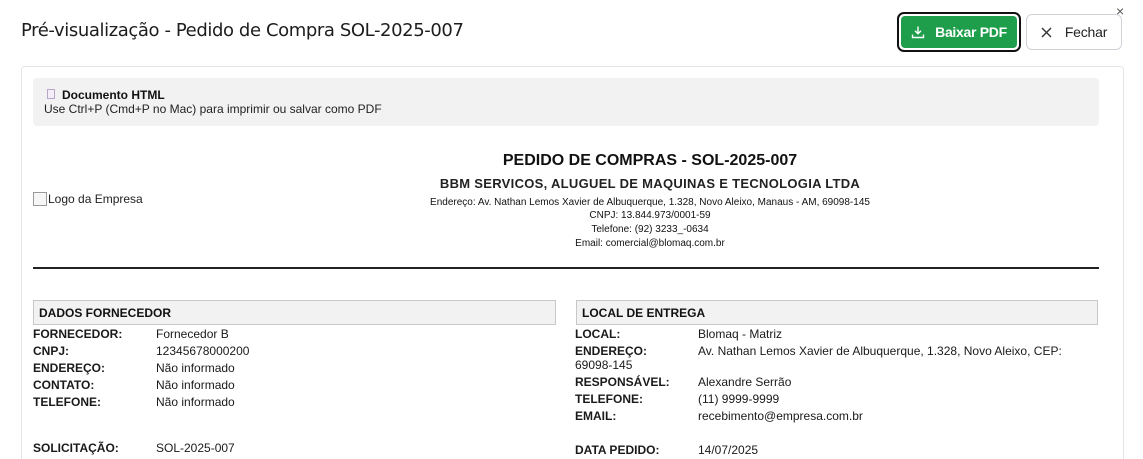  Describe the element at coordinates (113, 95) in the screenshot. I see `notice-title: Documento HTML` at that location.